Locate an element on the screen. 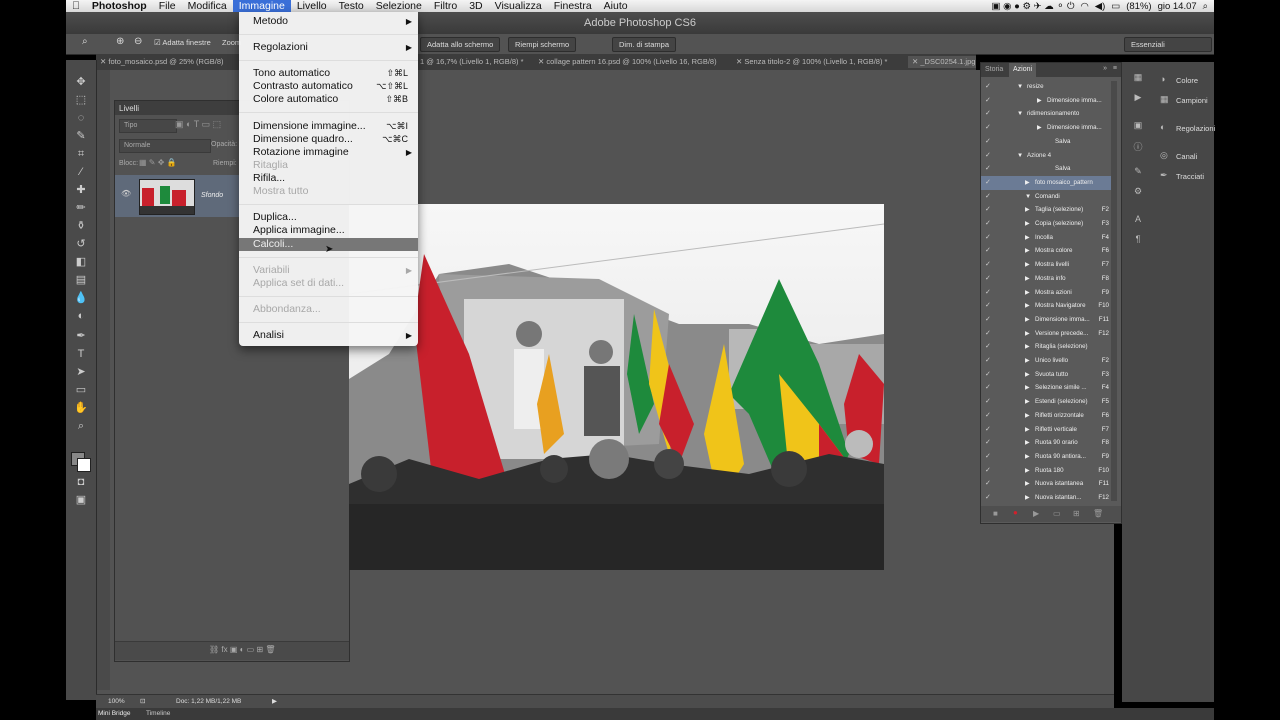 Image resolution: width=1280 pixels, height=720 pixels. play-icon: ▶ is located at coordinates (1036, 513).